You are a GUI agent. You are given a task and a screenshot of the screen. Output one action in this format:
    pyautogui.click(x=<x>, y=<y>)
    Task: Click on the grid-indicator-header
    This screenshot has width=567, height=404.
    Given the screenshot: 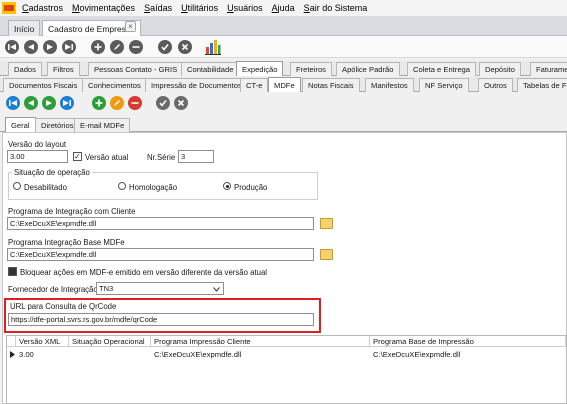 What is the action you would take?
    pyautogui.click(x=11, y=341)
    